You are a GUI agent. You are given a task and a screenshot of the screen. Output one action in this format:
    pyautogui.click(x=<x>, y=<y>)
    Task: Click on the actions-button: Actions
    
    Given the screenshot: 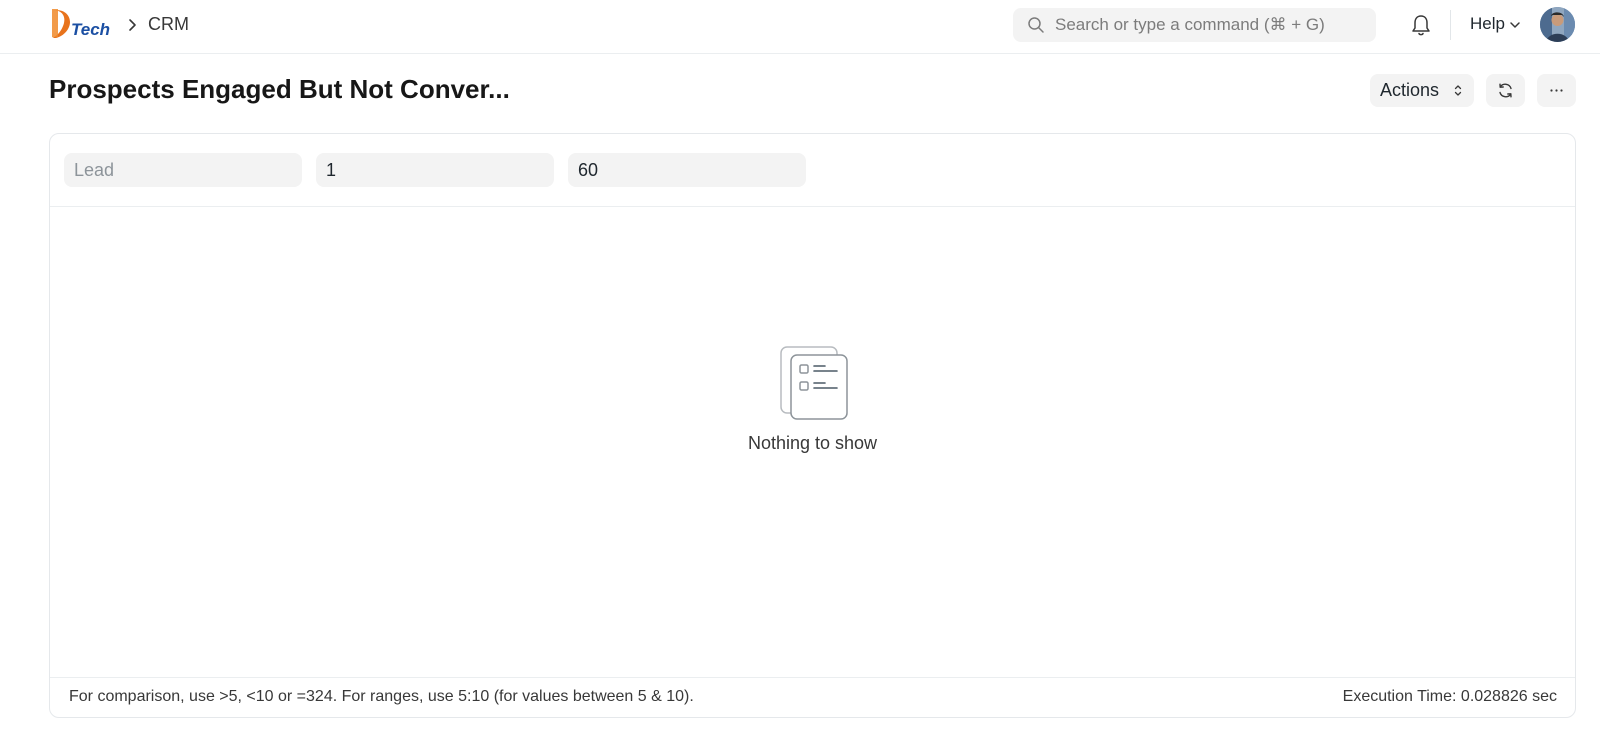 What is the action you would take?
    pyautogui.click(x=1422, y=90)
    